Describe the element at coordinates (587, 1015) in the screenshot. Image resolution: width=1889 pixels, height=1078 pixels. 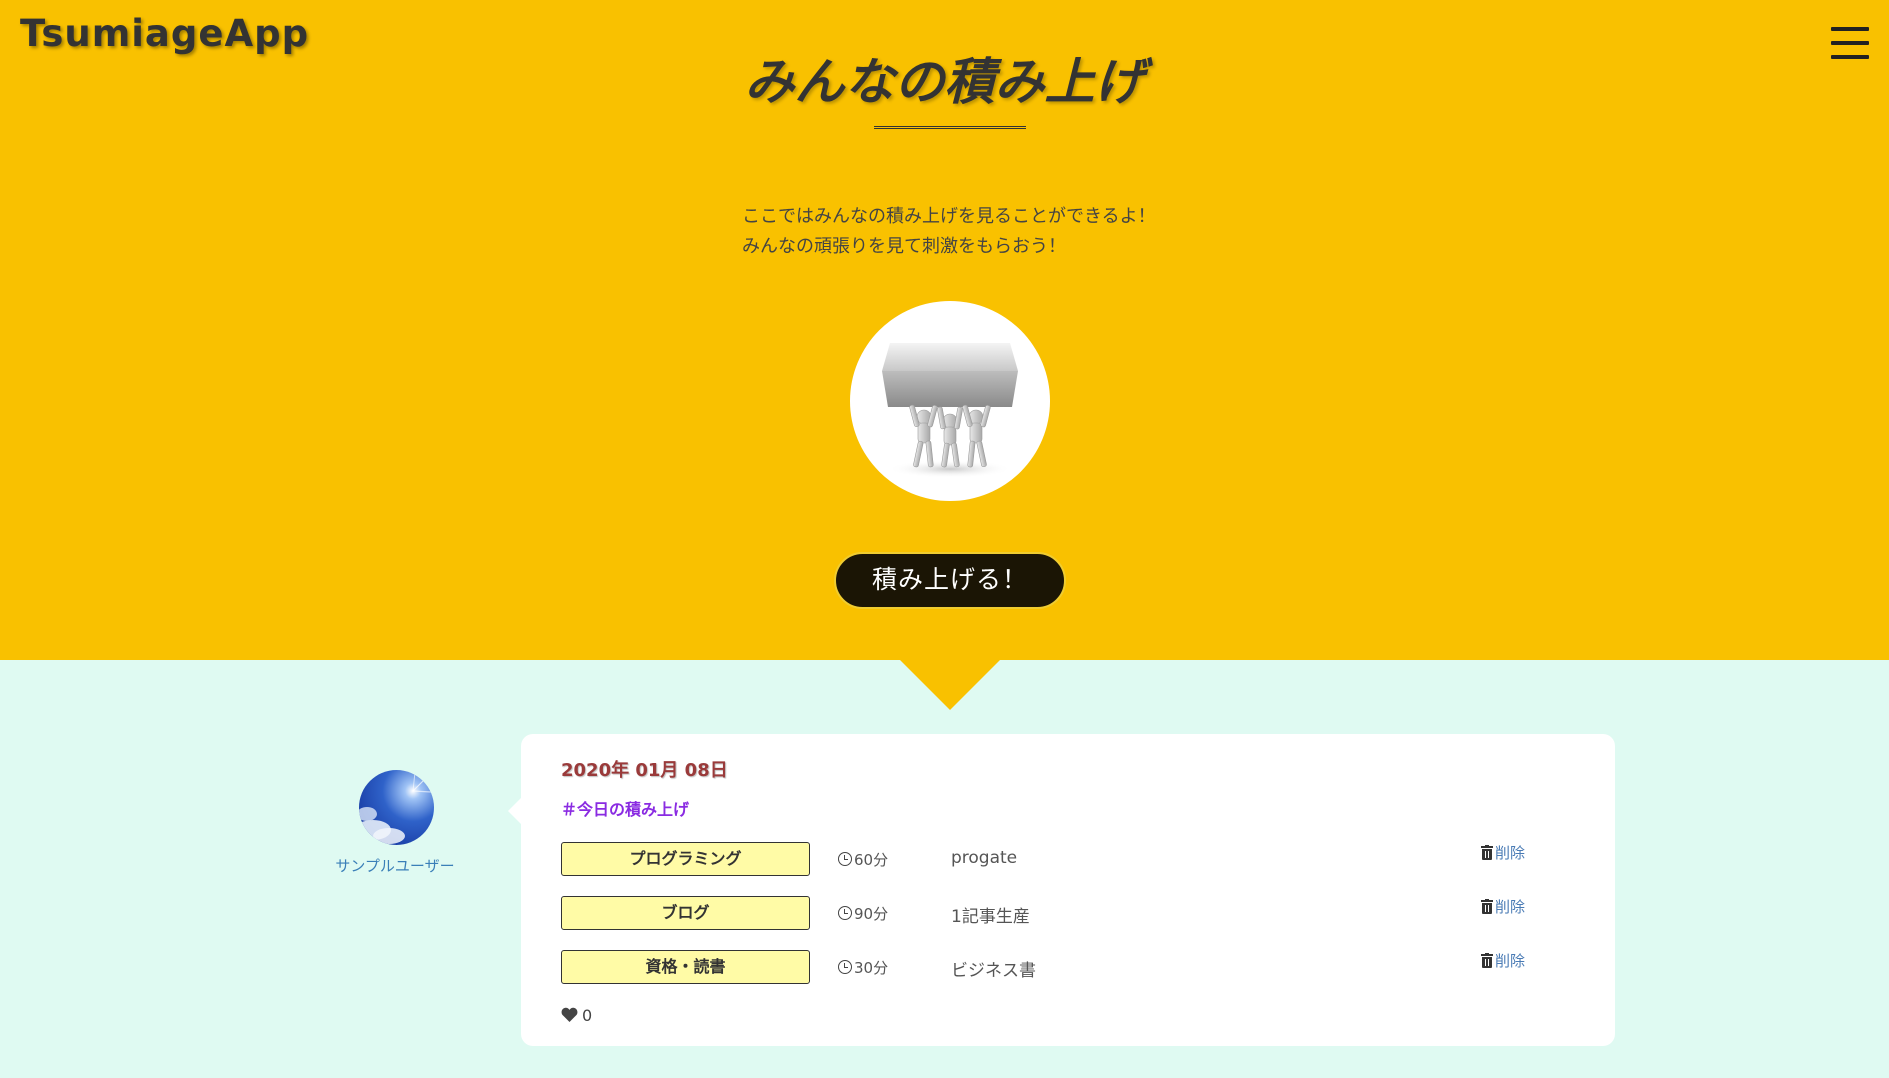
I see `like-count: 0` at that location.